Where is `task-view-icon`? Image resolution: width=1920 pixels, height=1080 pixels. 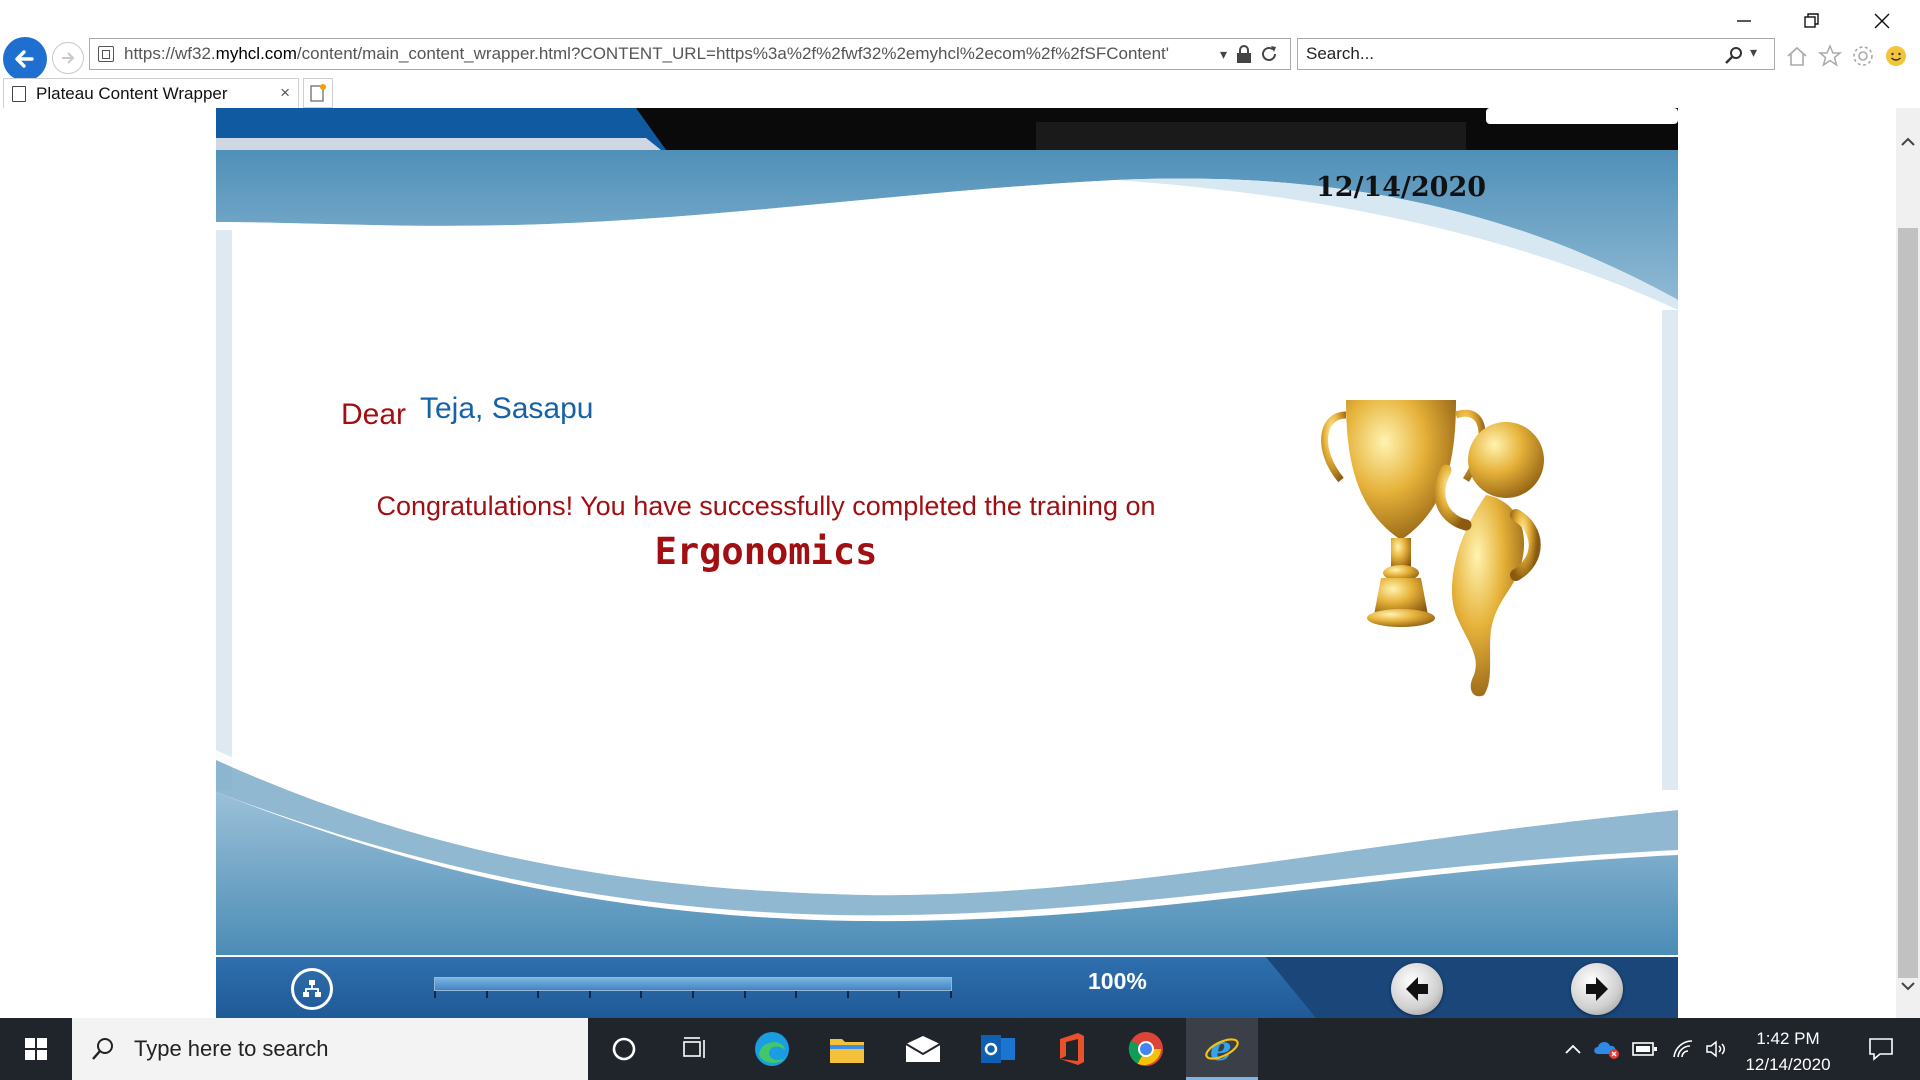 task-view-icon is located at coordinates (694, 1047).